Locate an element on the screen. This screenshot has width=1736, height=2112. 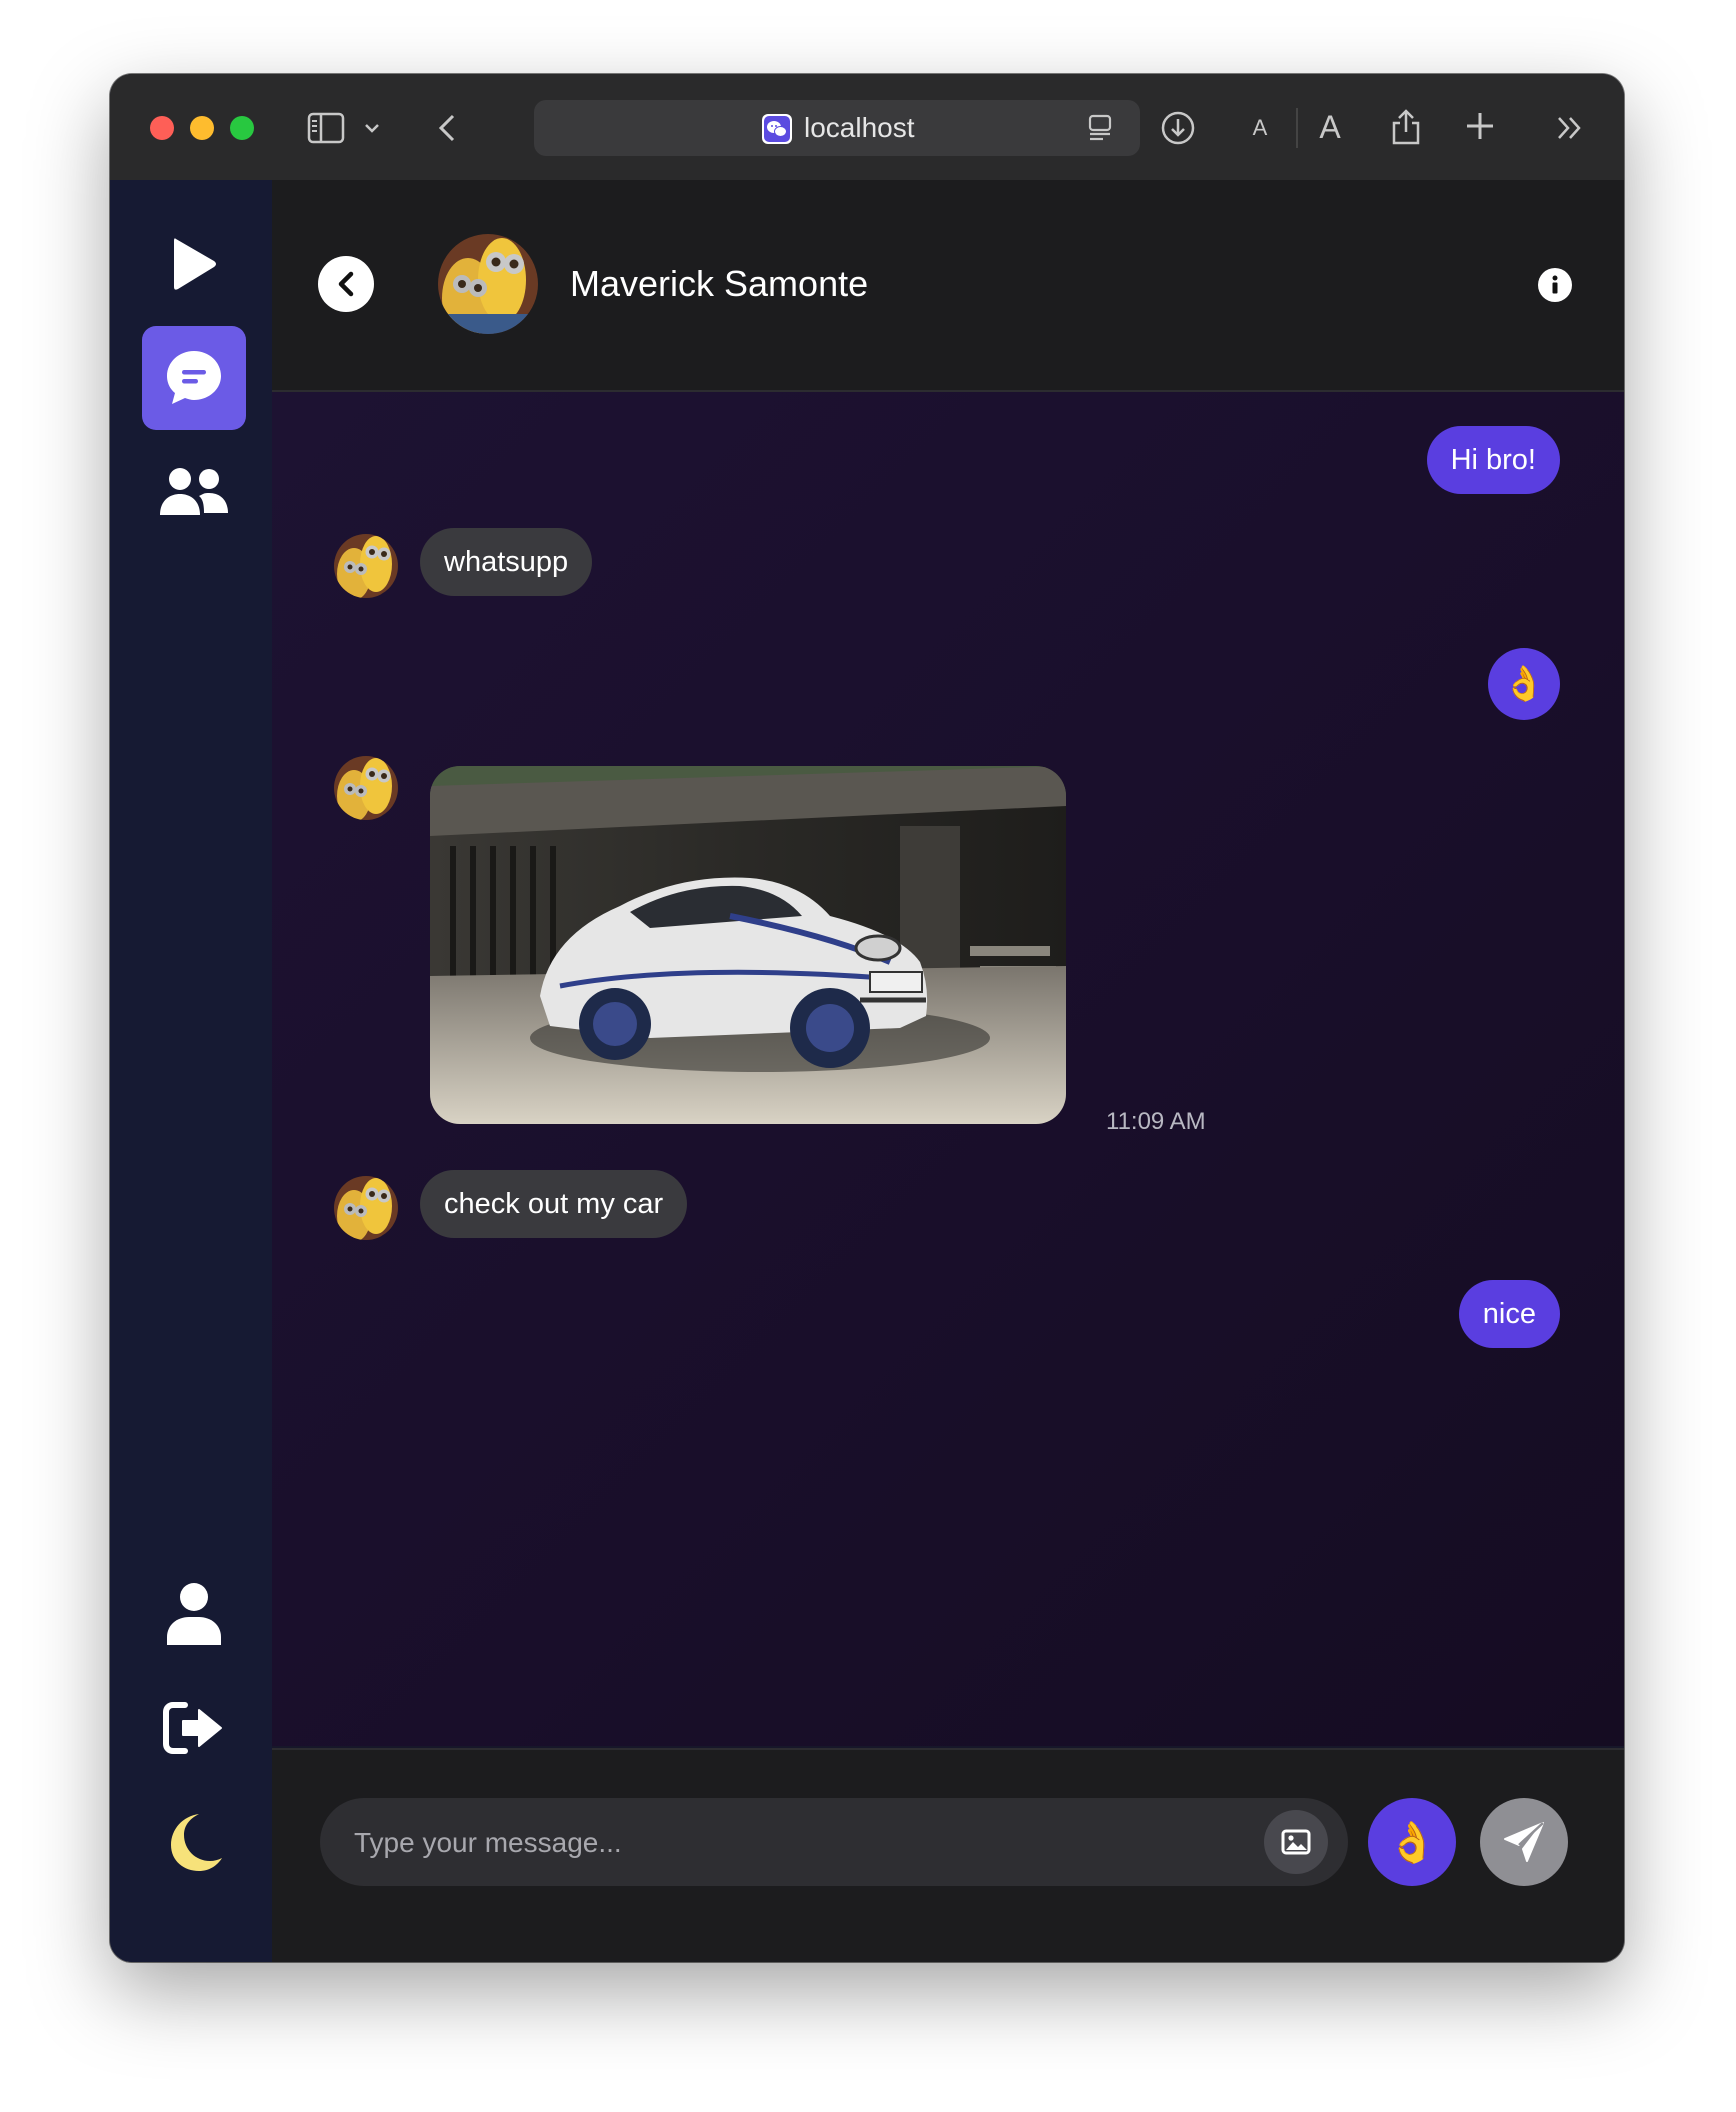
wechat-favicon-icon is located at coordinates (777, 129).